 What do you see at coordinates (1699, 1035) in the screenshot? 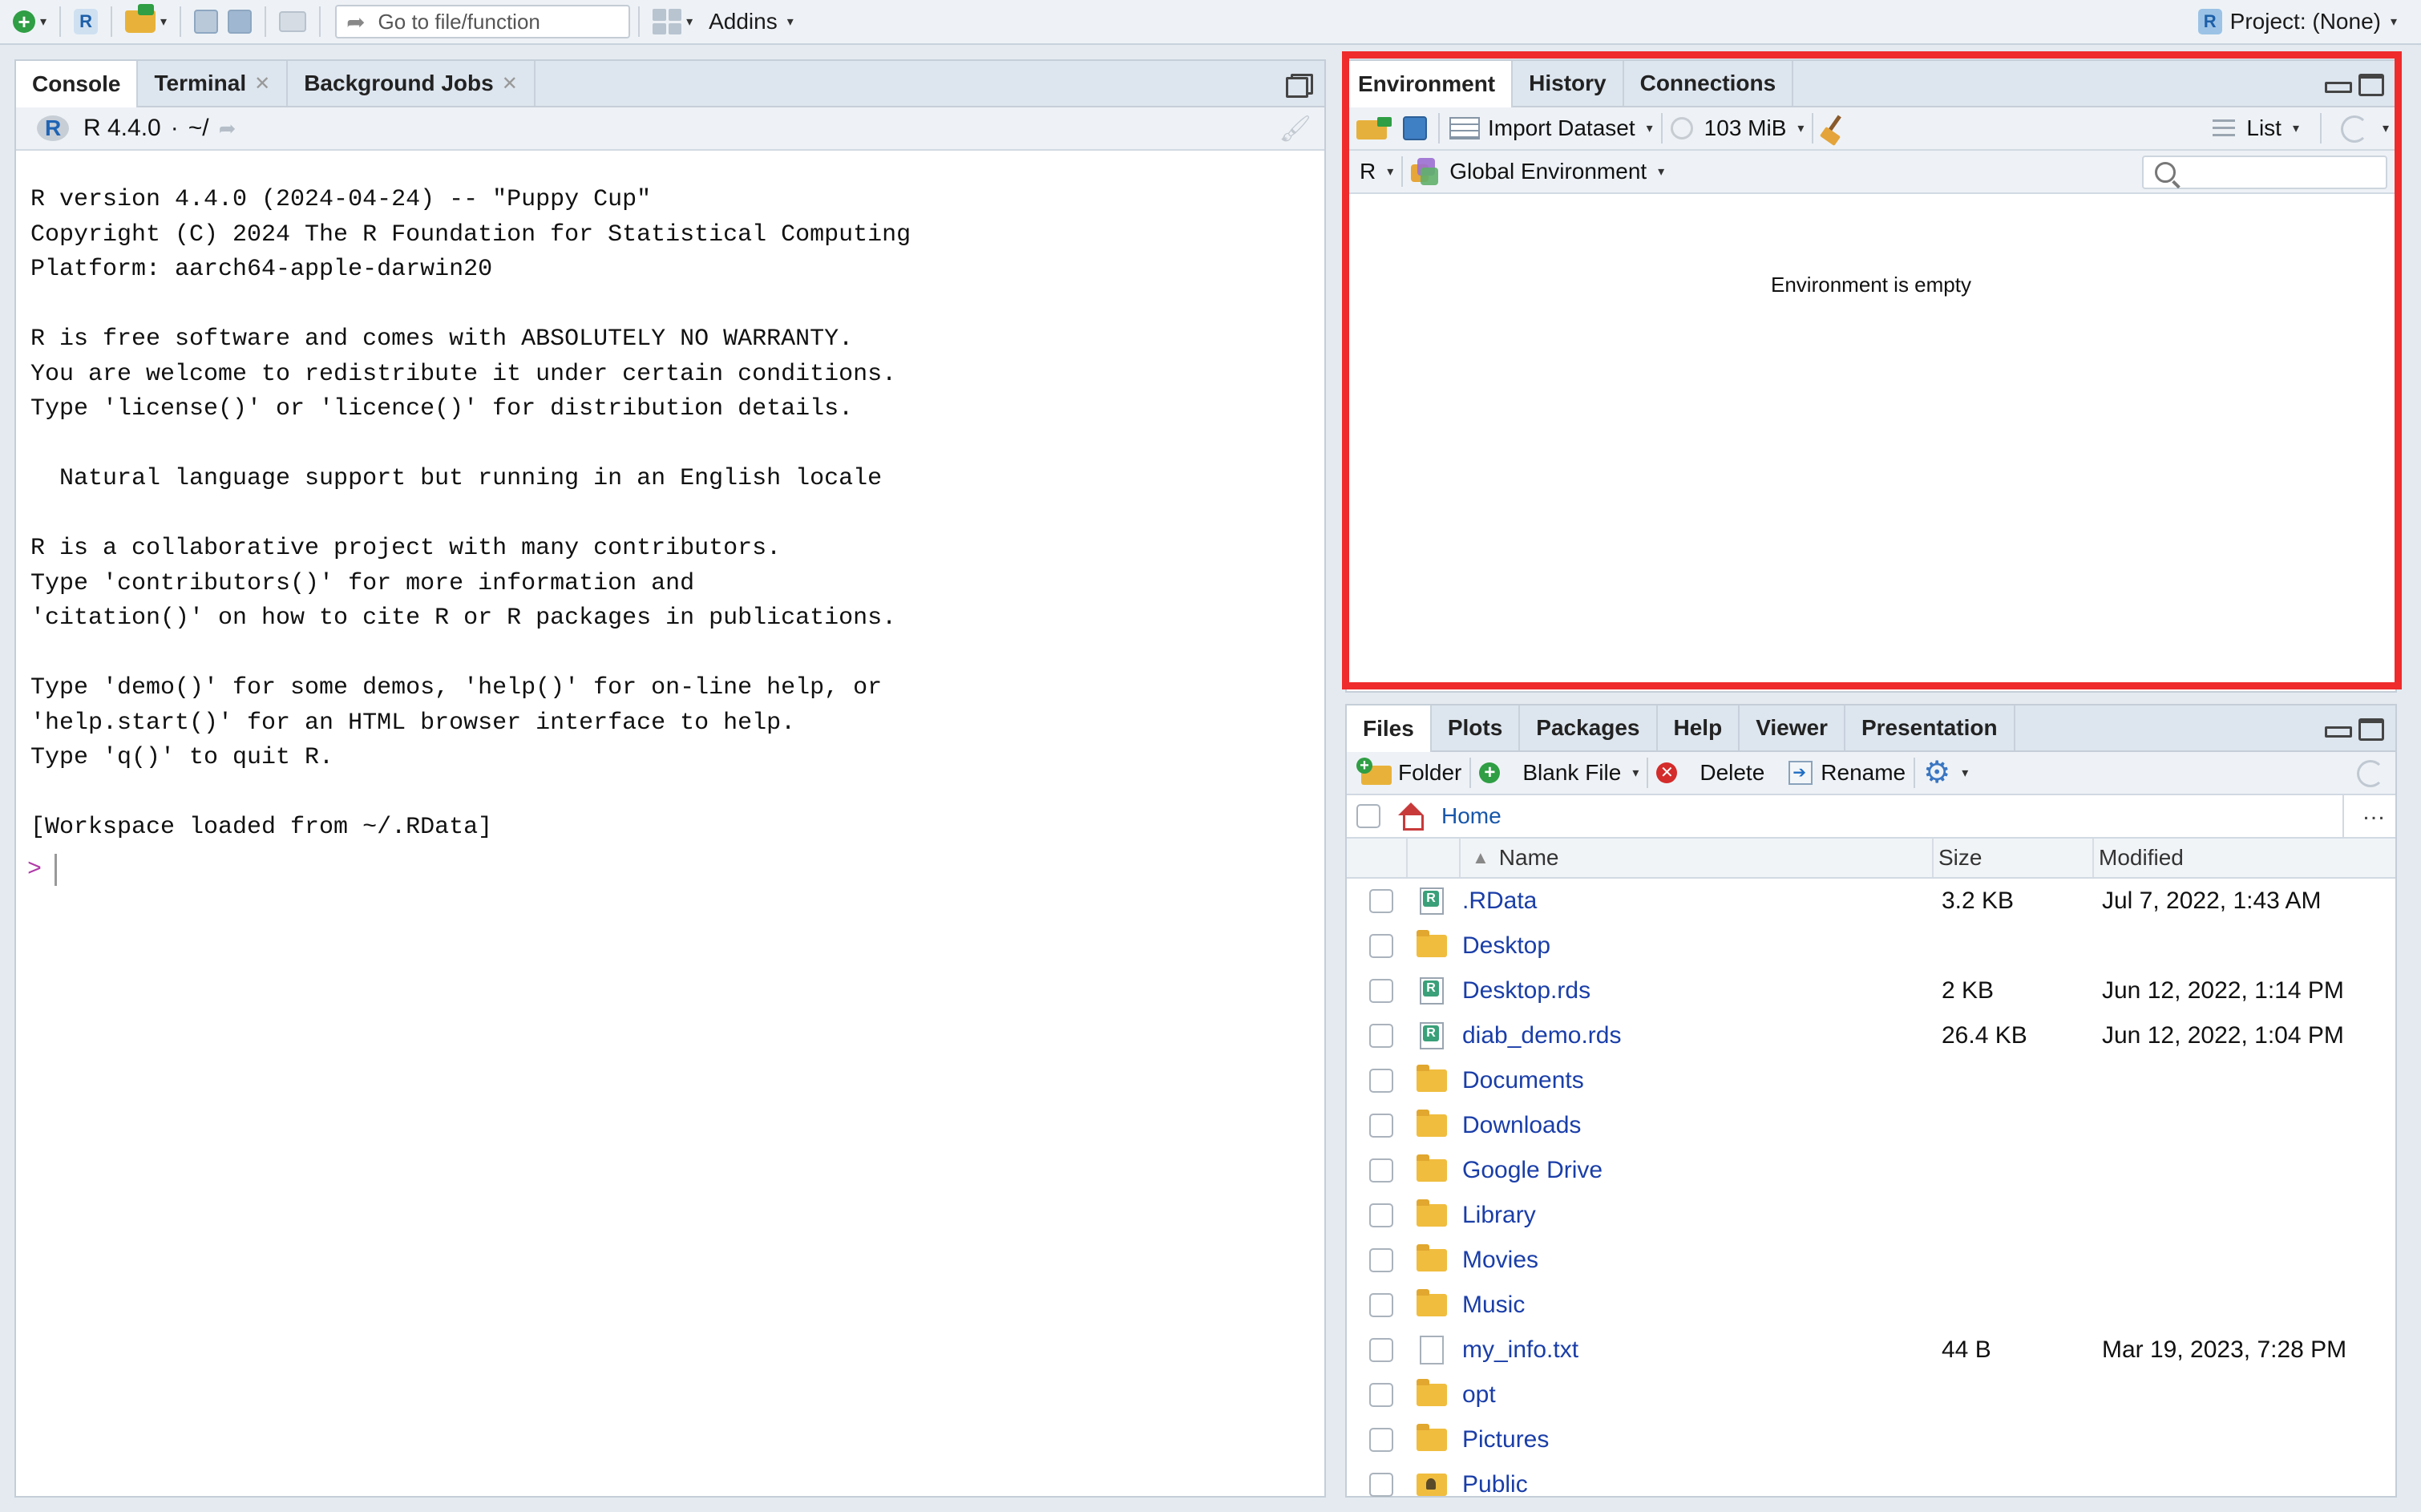
I see `file-name-link: diab_demo.rds` at bounding box center [1699, 1035].